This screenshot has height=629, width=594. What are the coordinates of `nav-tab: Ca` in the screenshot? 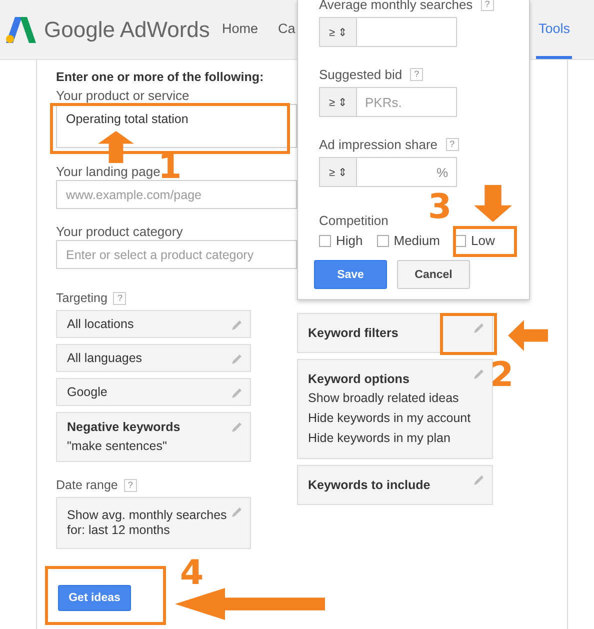 It's located at (287, 29).